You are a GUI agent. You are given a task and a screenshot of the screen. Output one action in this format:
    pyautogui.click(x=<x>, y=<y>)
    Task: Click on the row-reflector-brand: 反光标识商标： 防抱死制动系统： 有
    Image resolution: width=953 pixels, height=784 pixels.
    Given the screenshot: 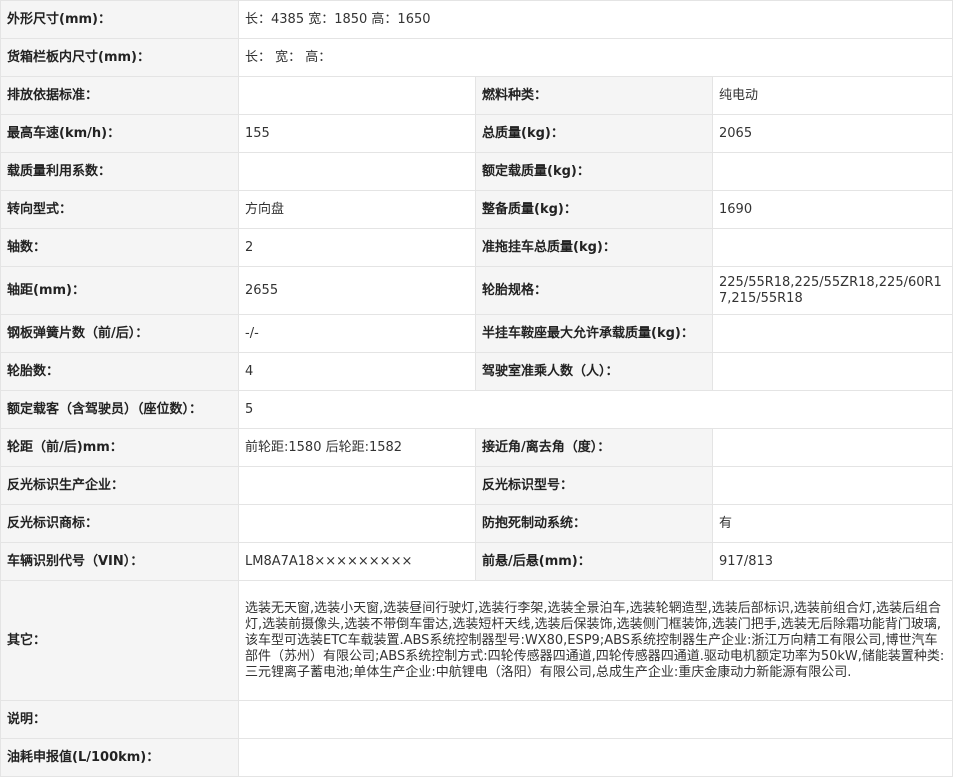 What is the action you would take?
    pyautogui.click(x=476, y=523)
    